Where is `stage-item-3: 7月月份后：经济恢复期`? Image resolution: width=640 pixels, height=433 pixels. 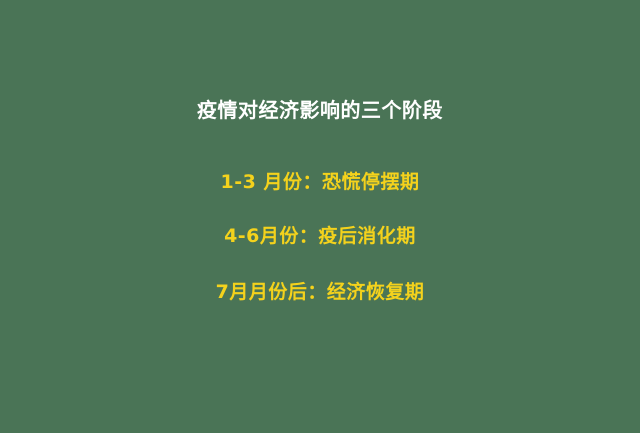
stage-item-3: 7月月份后：经济恢复期 is located at coordinates (320, 292).